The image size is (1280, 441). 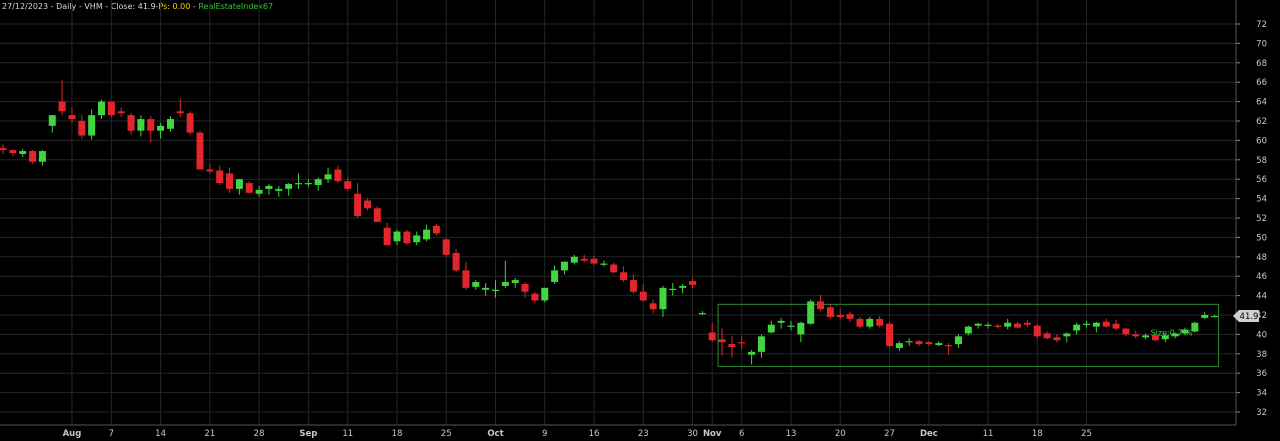 What do you see at coordinates (741, 434) in the screenshot?
I see `x-tick-label: 6` at bounding box center [741, 434].